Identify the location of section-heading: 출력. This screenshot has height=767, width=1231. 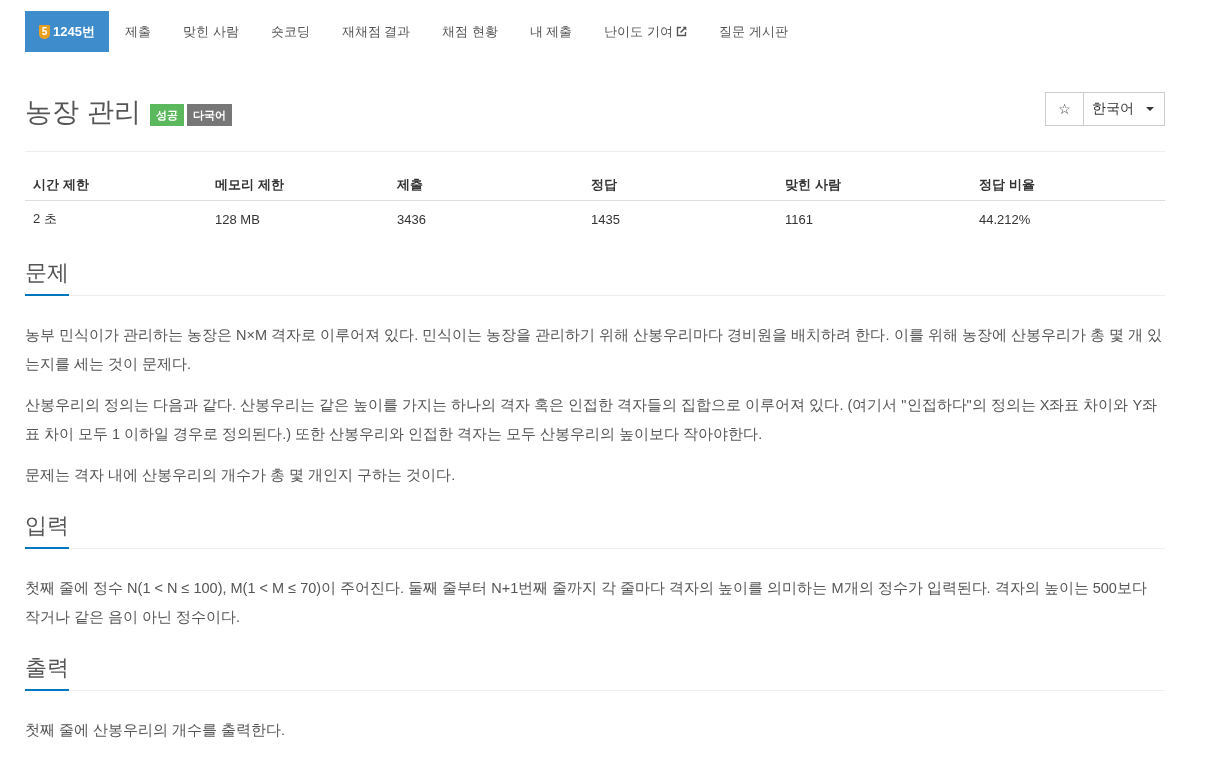
(47, 672).